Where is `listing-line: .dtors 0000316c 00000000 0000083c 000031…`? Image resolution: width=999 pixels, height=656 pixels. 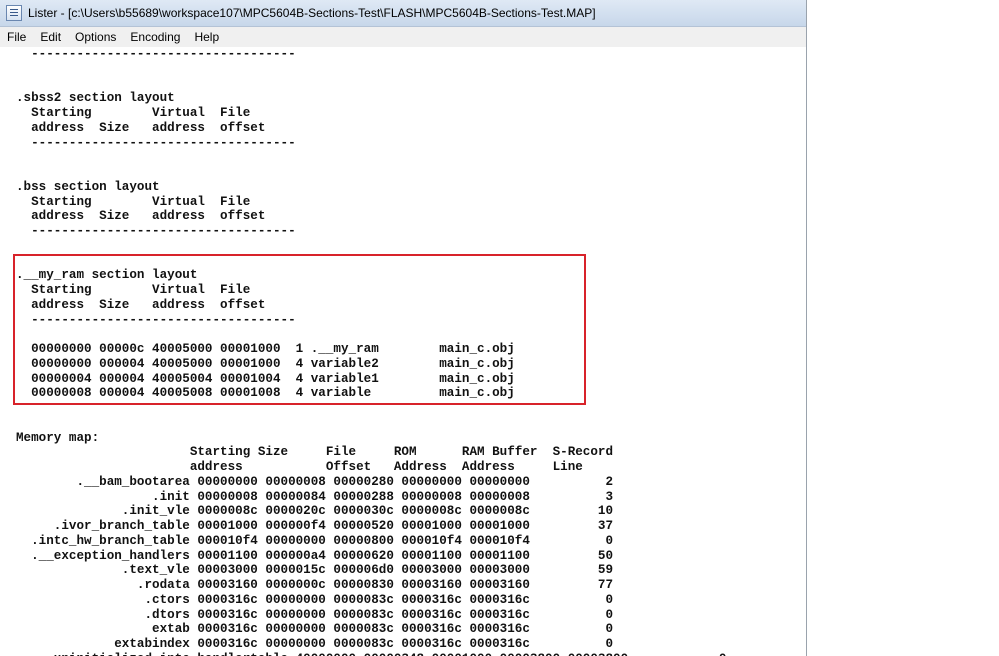
listing-line: .dtors 0000316c 00000000 0000083c 000031… is located at coordinates (315, 614).